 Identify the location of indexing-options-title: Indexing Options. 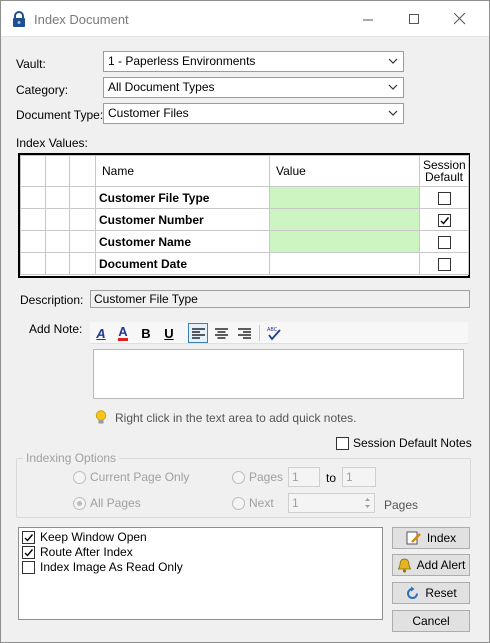
(71, 458).